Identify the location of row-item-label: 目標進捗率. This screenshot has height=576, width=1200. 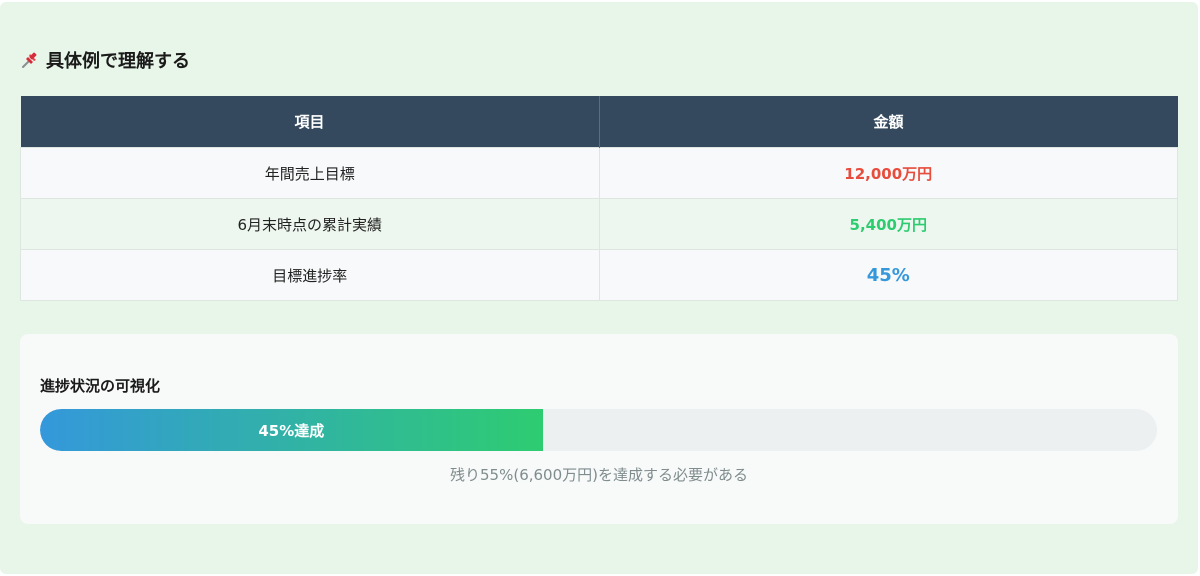
(310, 275).